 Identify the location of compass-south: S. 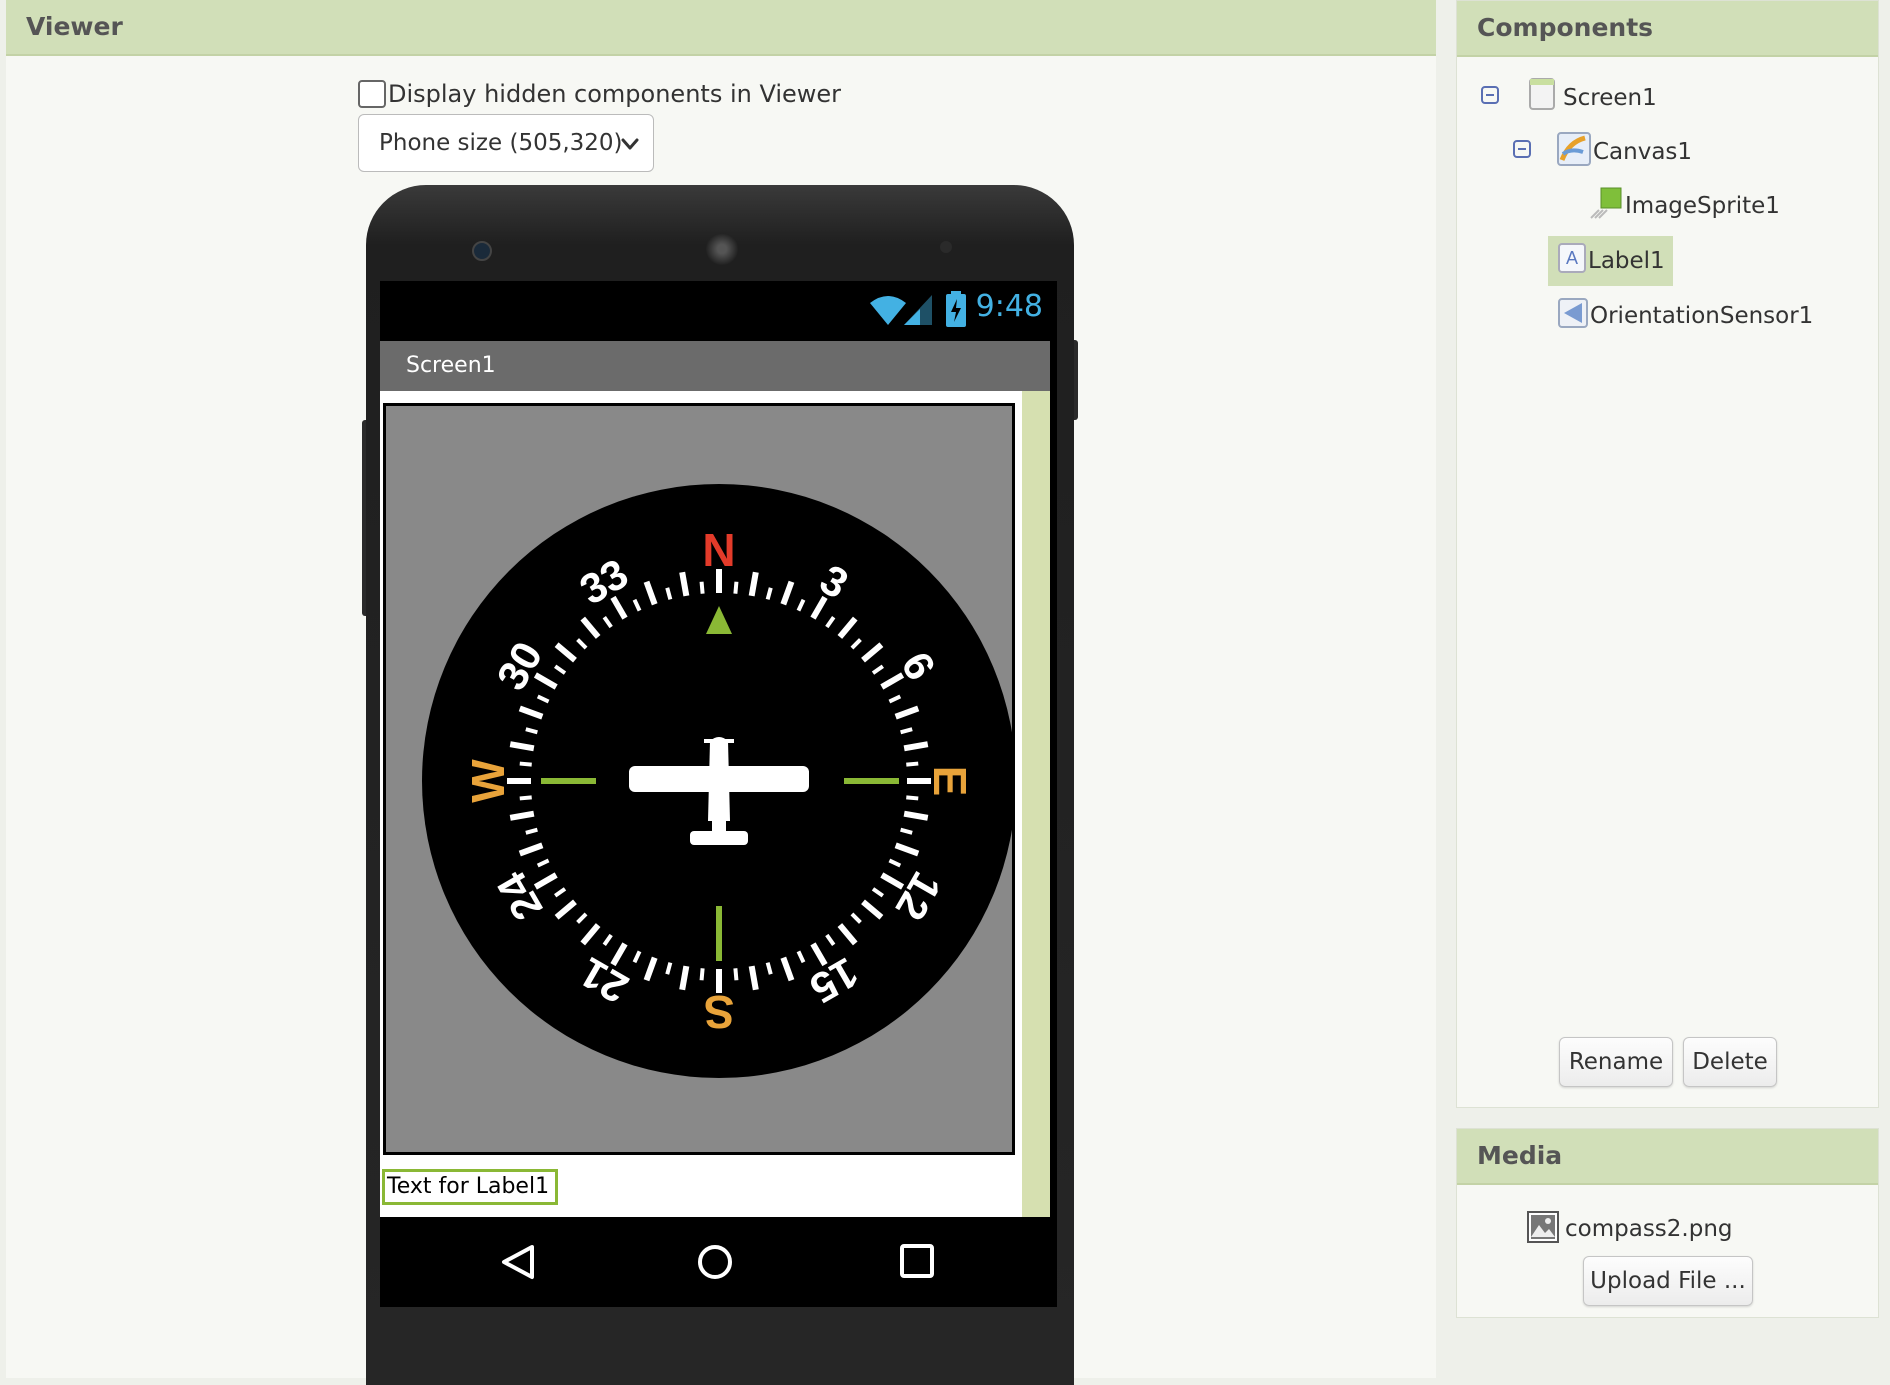
(719, 1012).